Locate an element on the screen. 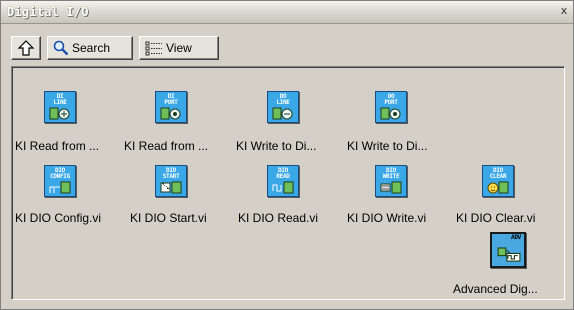 This screenshot has height=310, width=574. palette-item-label: KI DIO Clear.vi is located at coordinates (496, 218).